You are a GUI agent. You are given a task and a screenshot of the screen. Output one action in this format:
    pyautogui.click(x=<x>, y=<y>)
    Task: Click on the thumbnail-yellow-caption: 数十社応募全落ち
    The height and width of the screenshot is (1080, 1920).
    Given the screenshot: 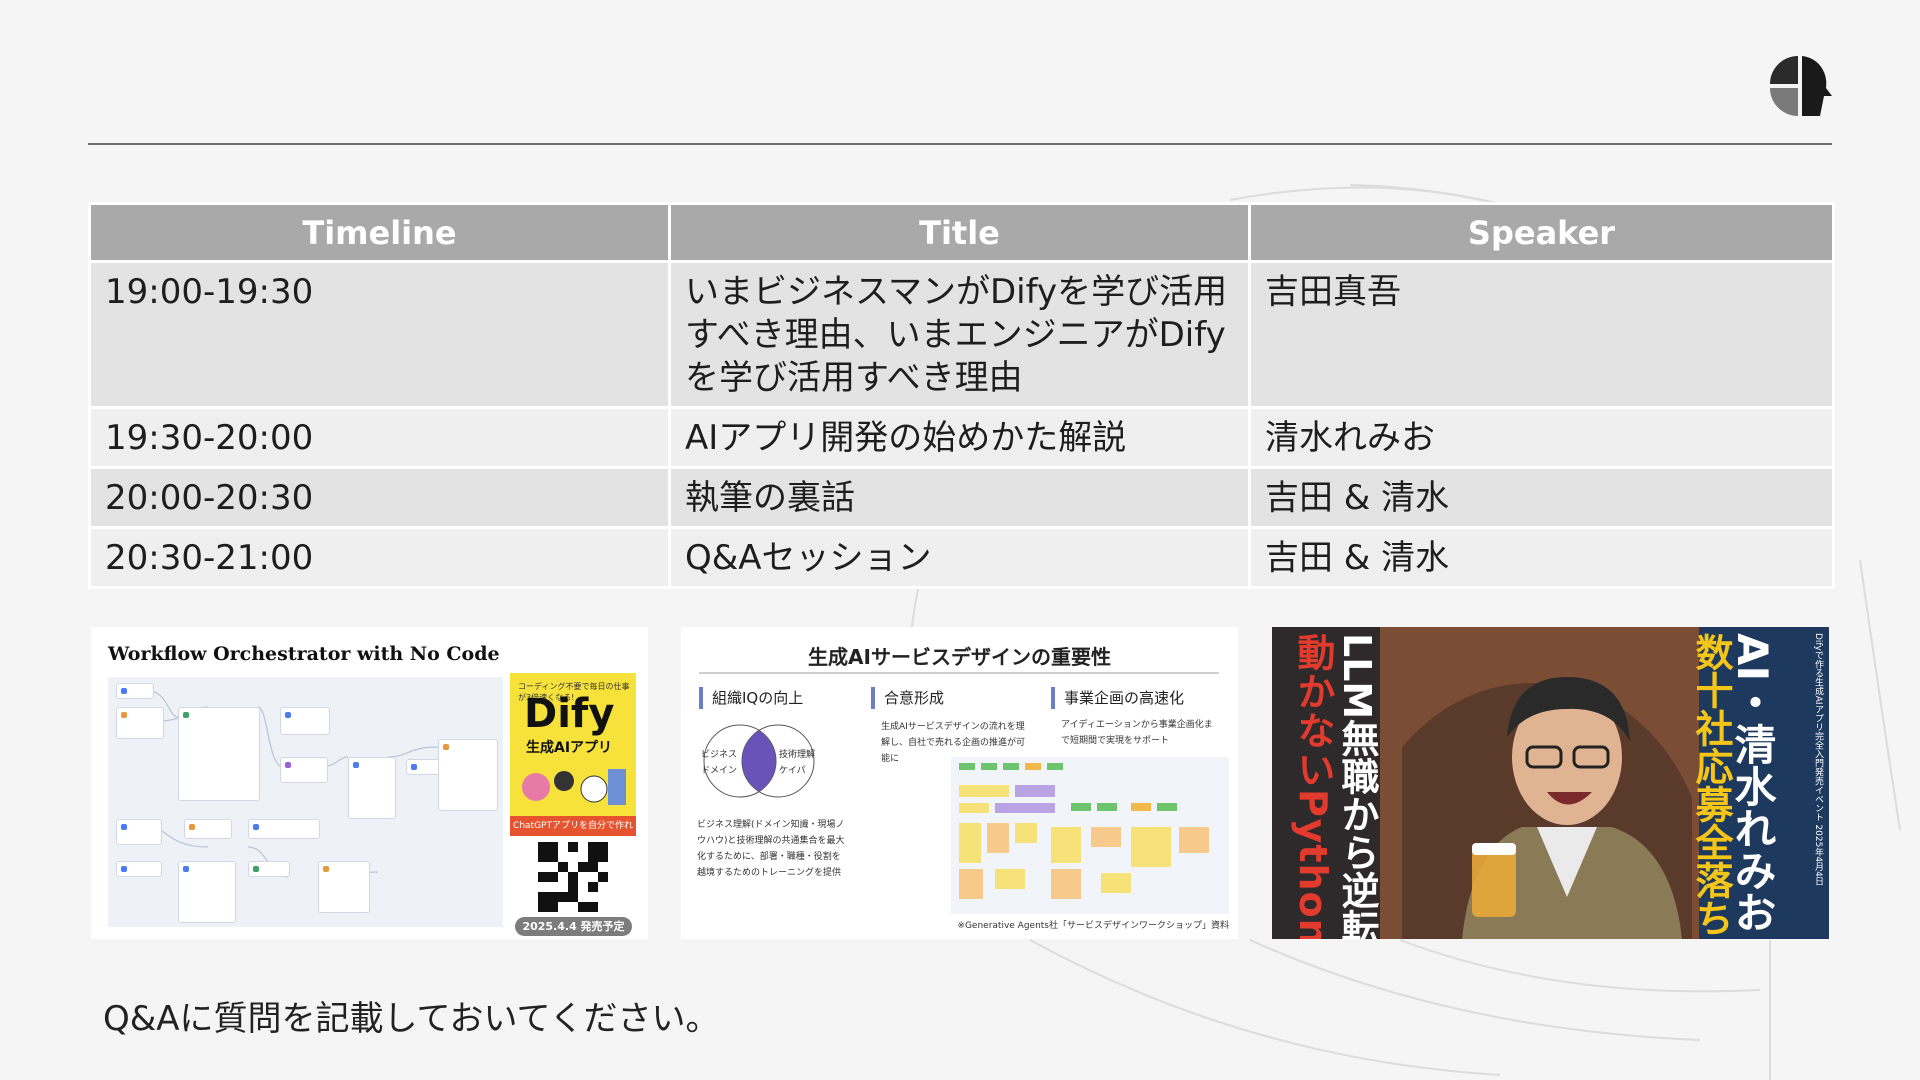 What is the action you would take?
    pyautogui.click(x=1711, y=785)
    